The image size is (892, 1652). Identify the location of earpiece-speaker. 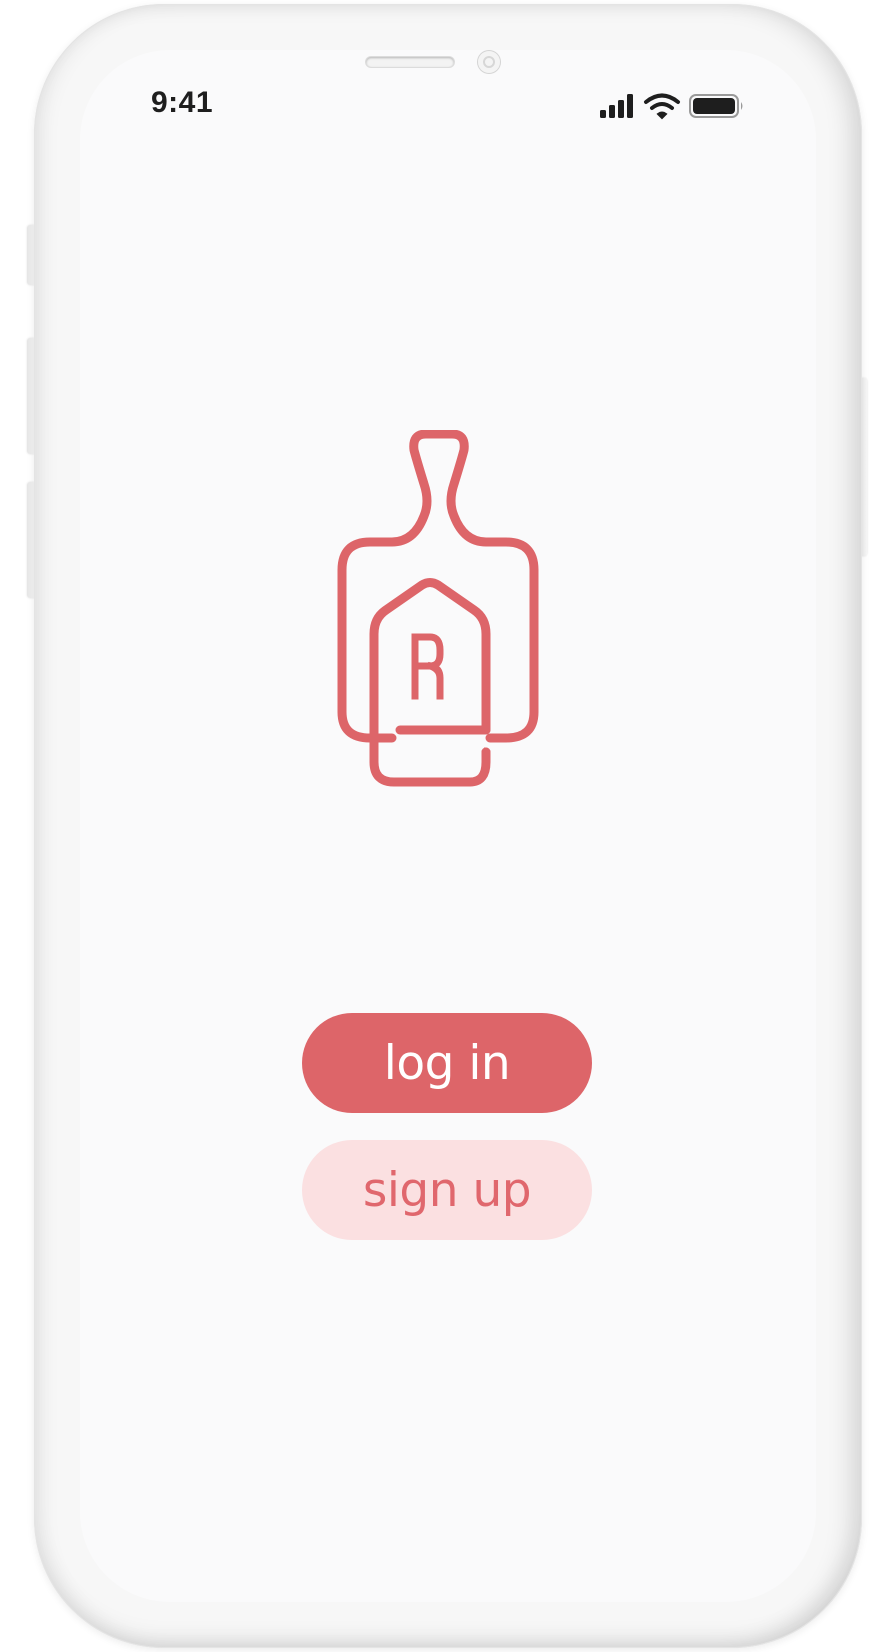
(410, 62).